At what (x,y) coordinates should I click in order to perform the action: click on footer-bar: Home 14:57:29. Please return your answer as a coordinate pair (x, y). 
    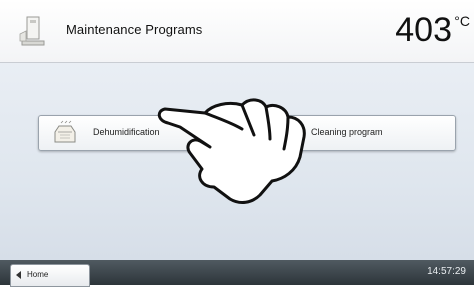
    Looking at the image, I should click on (237, 273).